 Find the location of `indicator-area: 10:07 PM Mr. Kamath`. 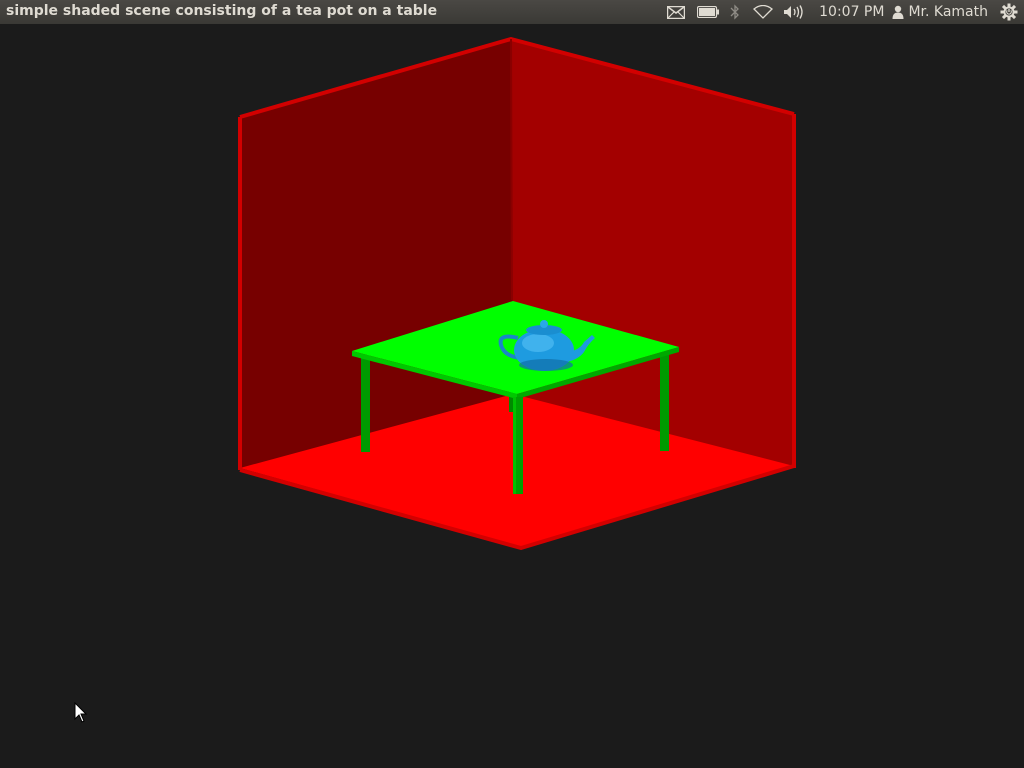

indicator-area: 10:07 PM Mr. Kamath is located at coordinates (841, 12).